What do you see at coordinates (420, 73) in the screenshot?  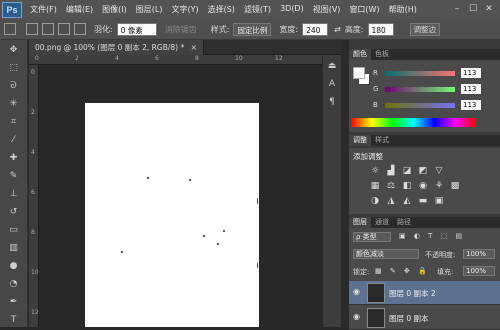 I see `red-slider` at bounding box center [420, 73].